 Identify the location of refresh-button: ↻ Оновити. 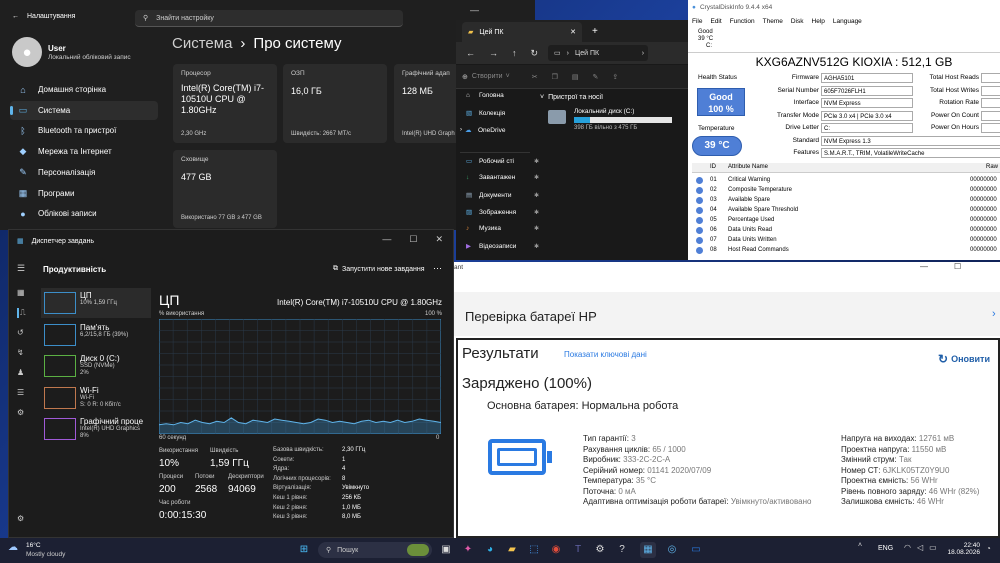
(964, 359).